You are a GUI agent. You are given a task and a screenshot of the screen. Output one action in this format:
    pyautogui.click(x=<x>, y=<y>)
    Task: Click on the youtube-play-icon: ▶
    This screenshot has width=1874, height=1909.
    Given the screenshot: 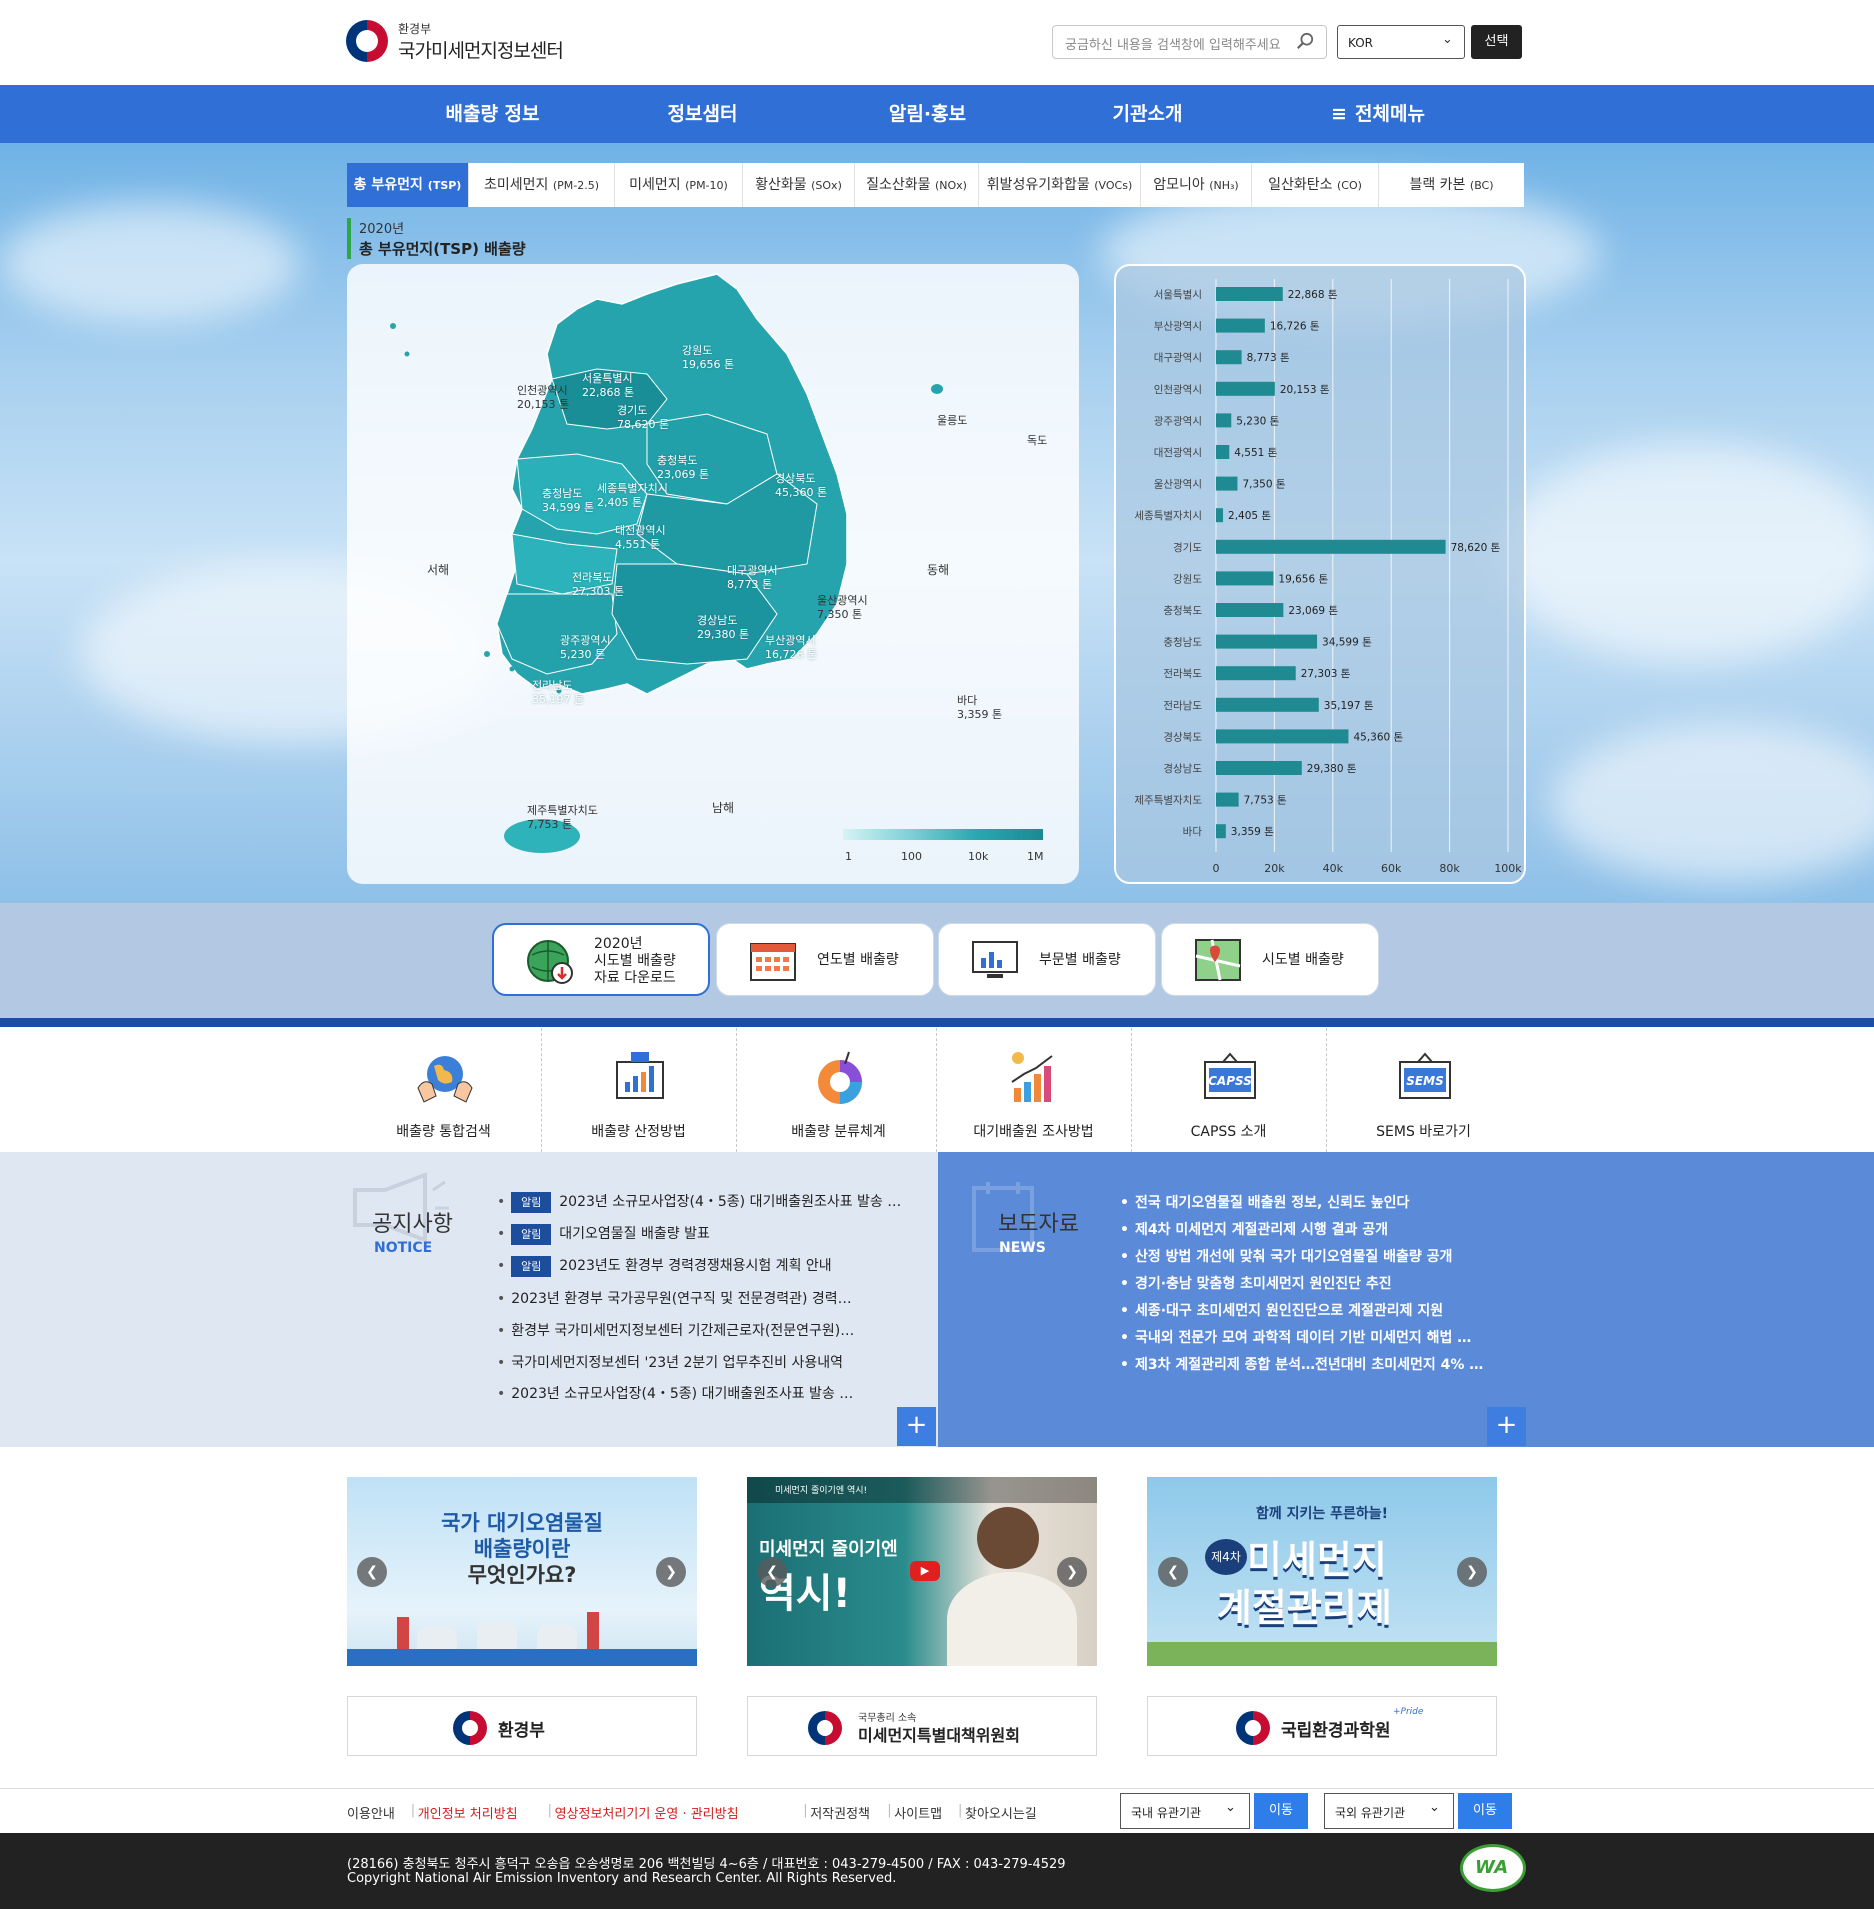 What is the action you would take?
    pyautogui.click(x=925, y=1571)
    